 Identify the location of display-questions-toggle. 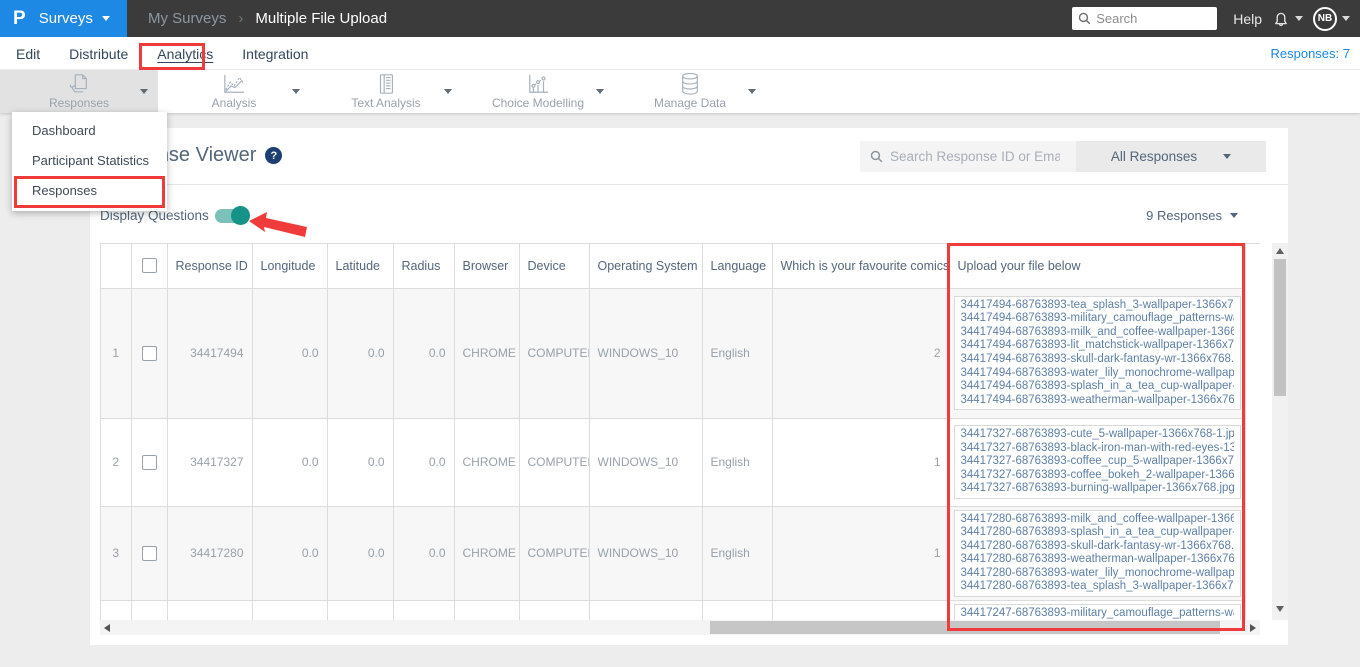
(232, 215).